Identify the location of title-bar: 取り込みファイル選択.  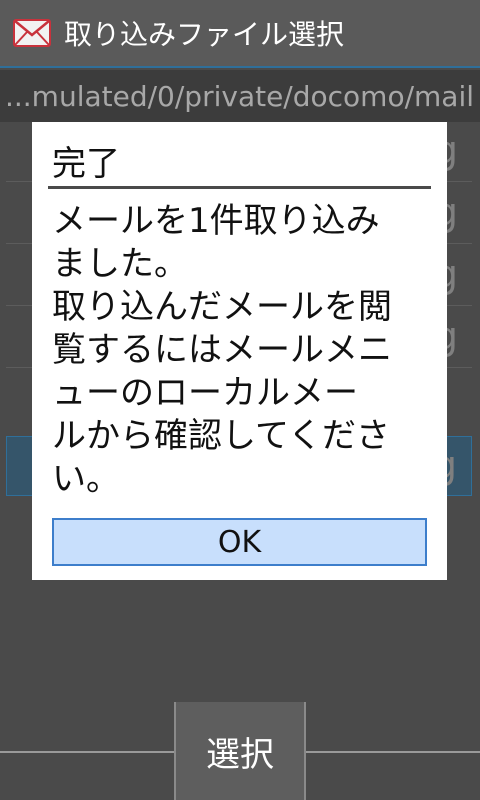
(240, 34).